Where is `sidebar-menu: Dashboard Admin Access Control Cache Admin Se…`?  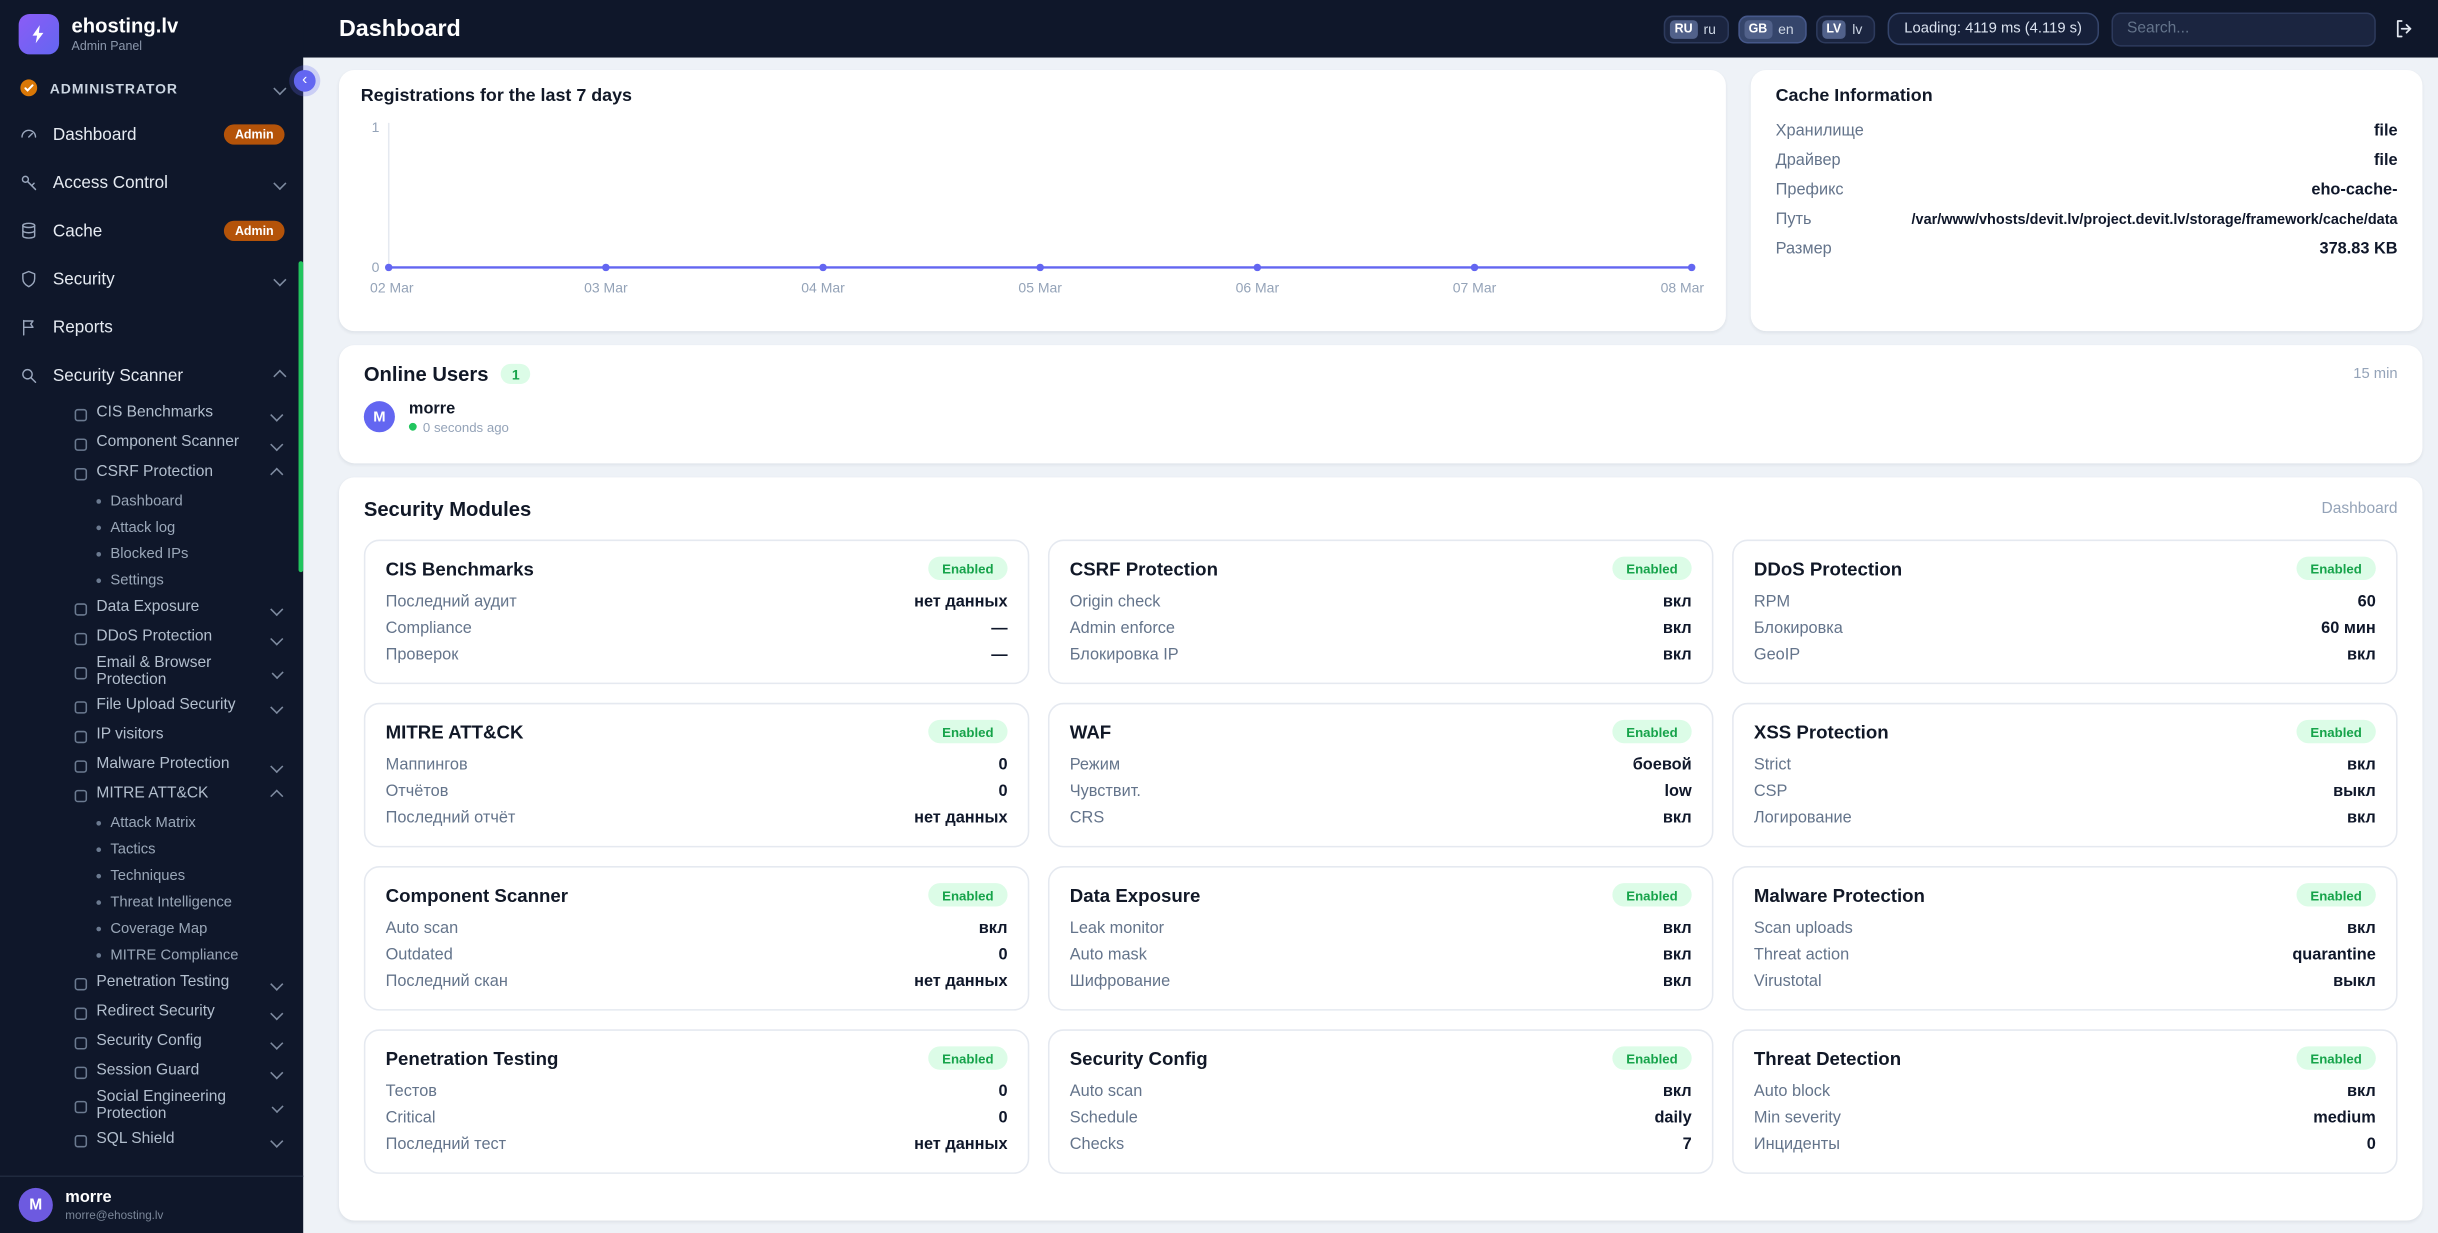 sidebar-menu: Dashboard Admin Access Control Cache Admin Se… is located at coordinates (151, 642).